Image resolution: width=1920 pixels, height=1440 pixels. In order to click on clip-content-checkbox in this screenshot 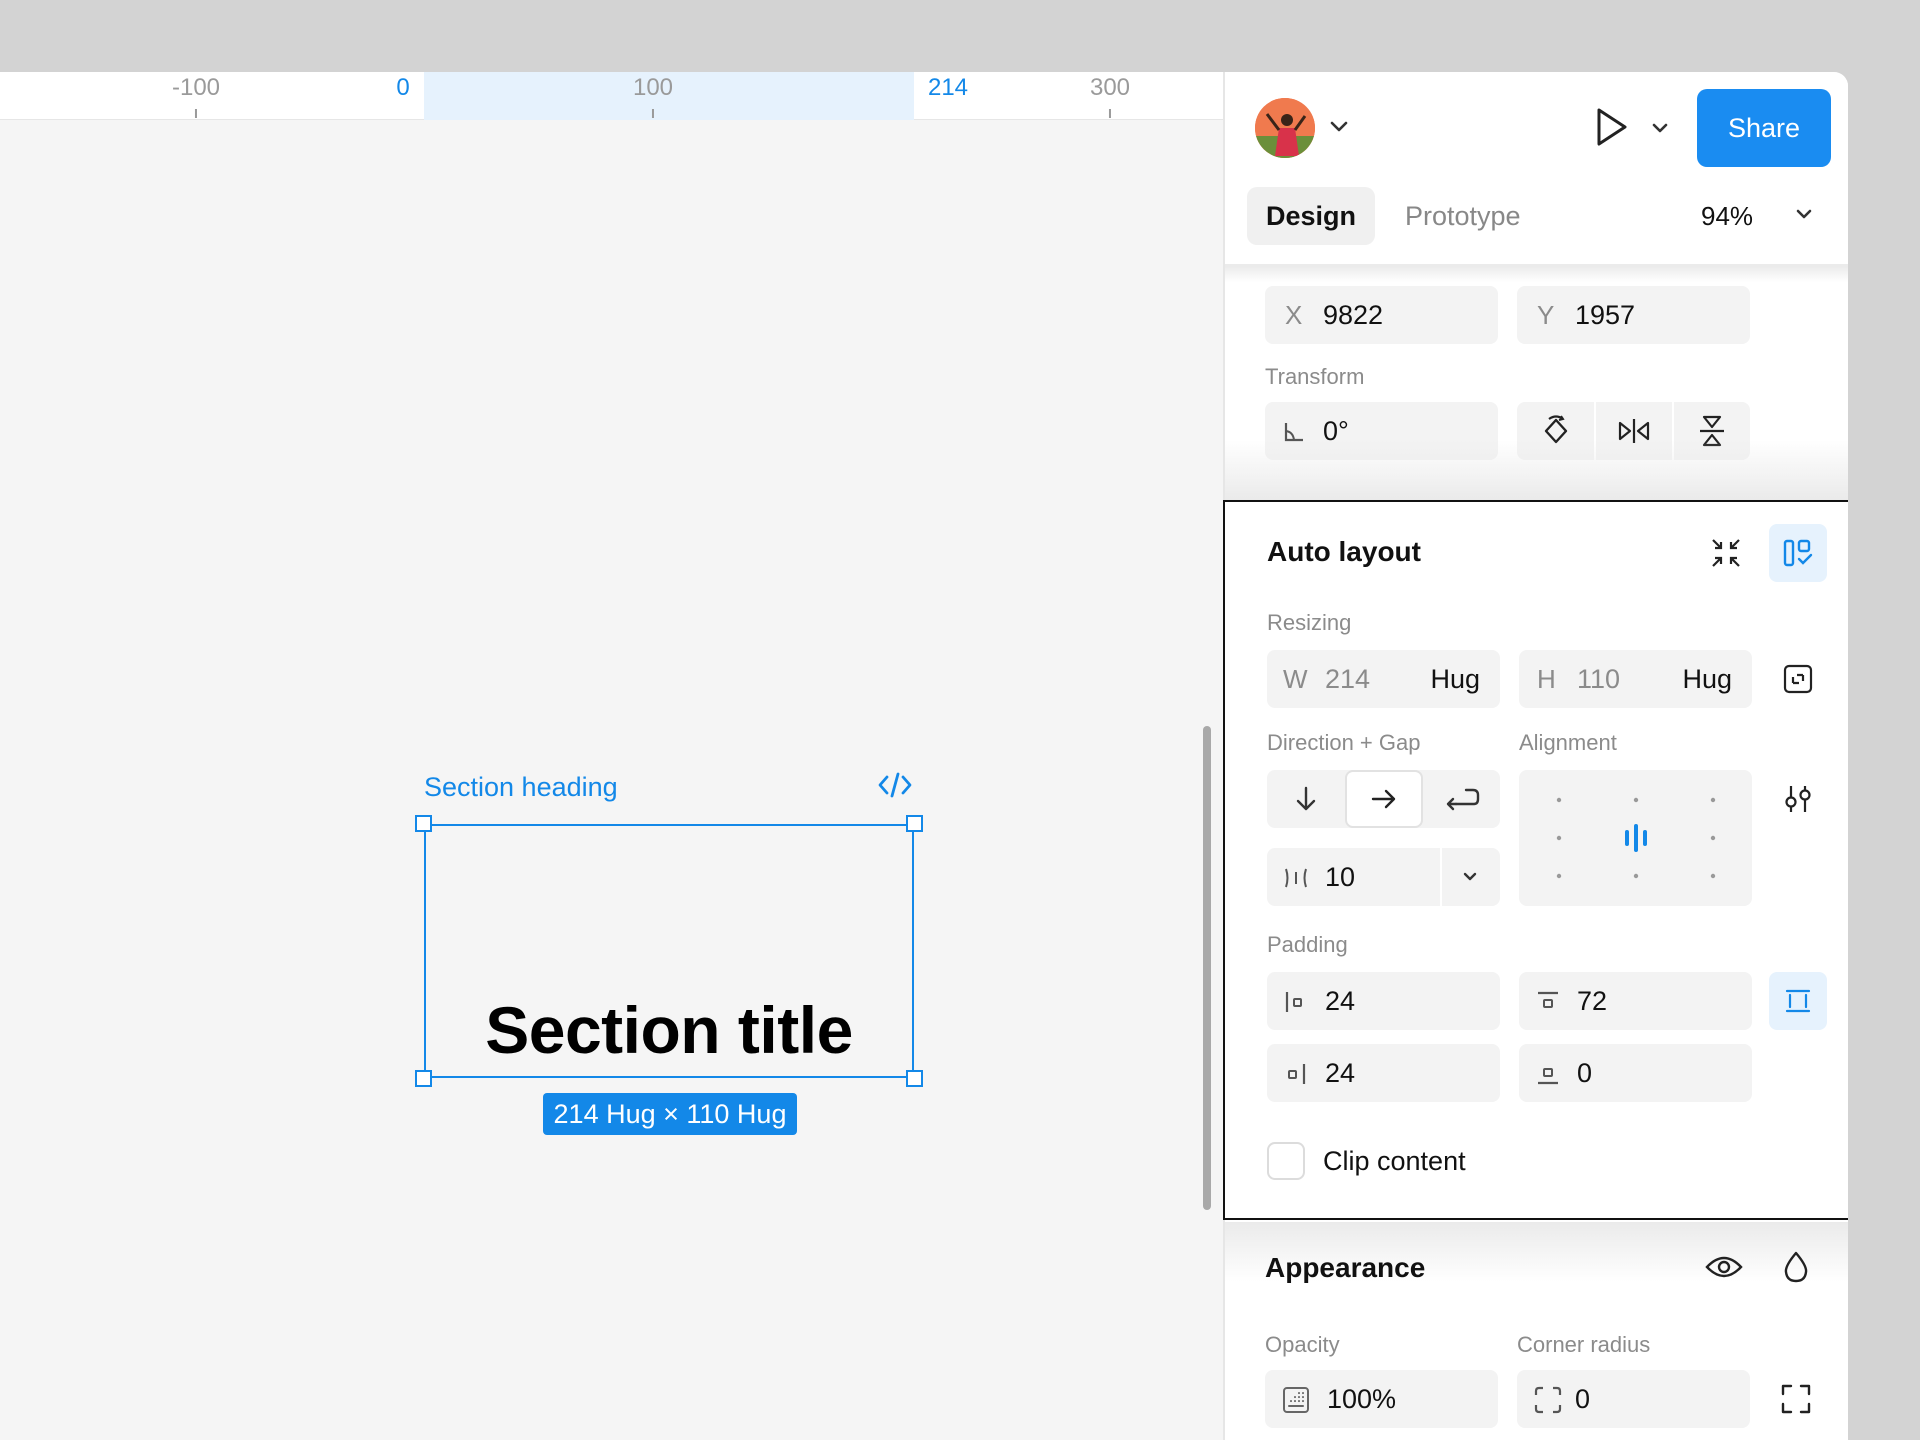, I will do `click(1286, 1161)`.